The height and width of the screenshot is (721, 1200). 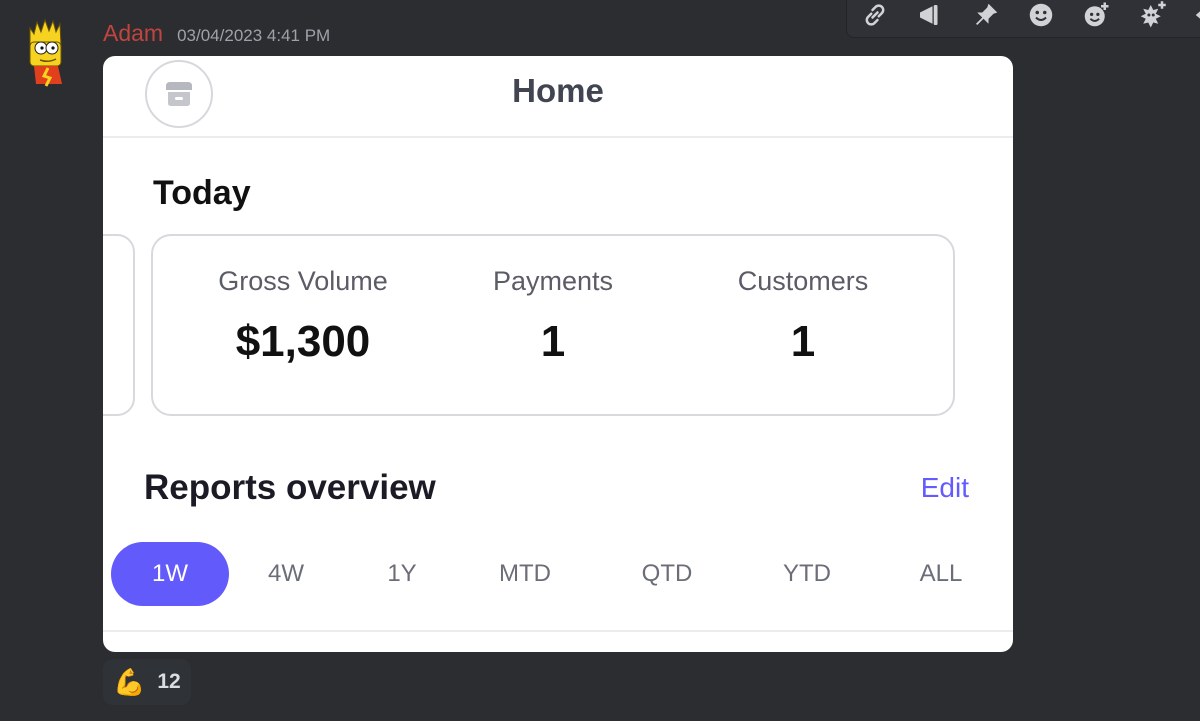 What do you see at coordinates (945, 488) in the screenshot?
I see `edit-link: Edit` at bounding box center [945, 488].